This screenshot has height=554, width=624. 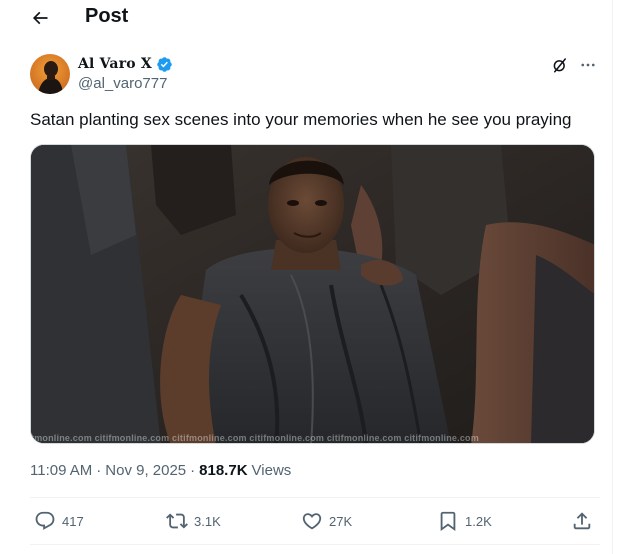 I want to click on repost-icon, so click(x=177, y=521).